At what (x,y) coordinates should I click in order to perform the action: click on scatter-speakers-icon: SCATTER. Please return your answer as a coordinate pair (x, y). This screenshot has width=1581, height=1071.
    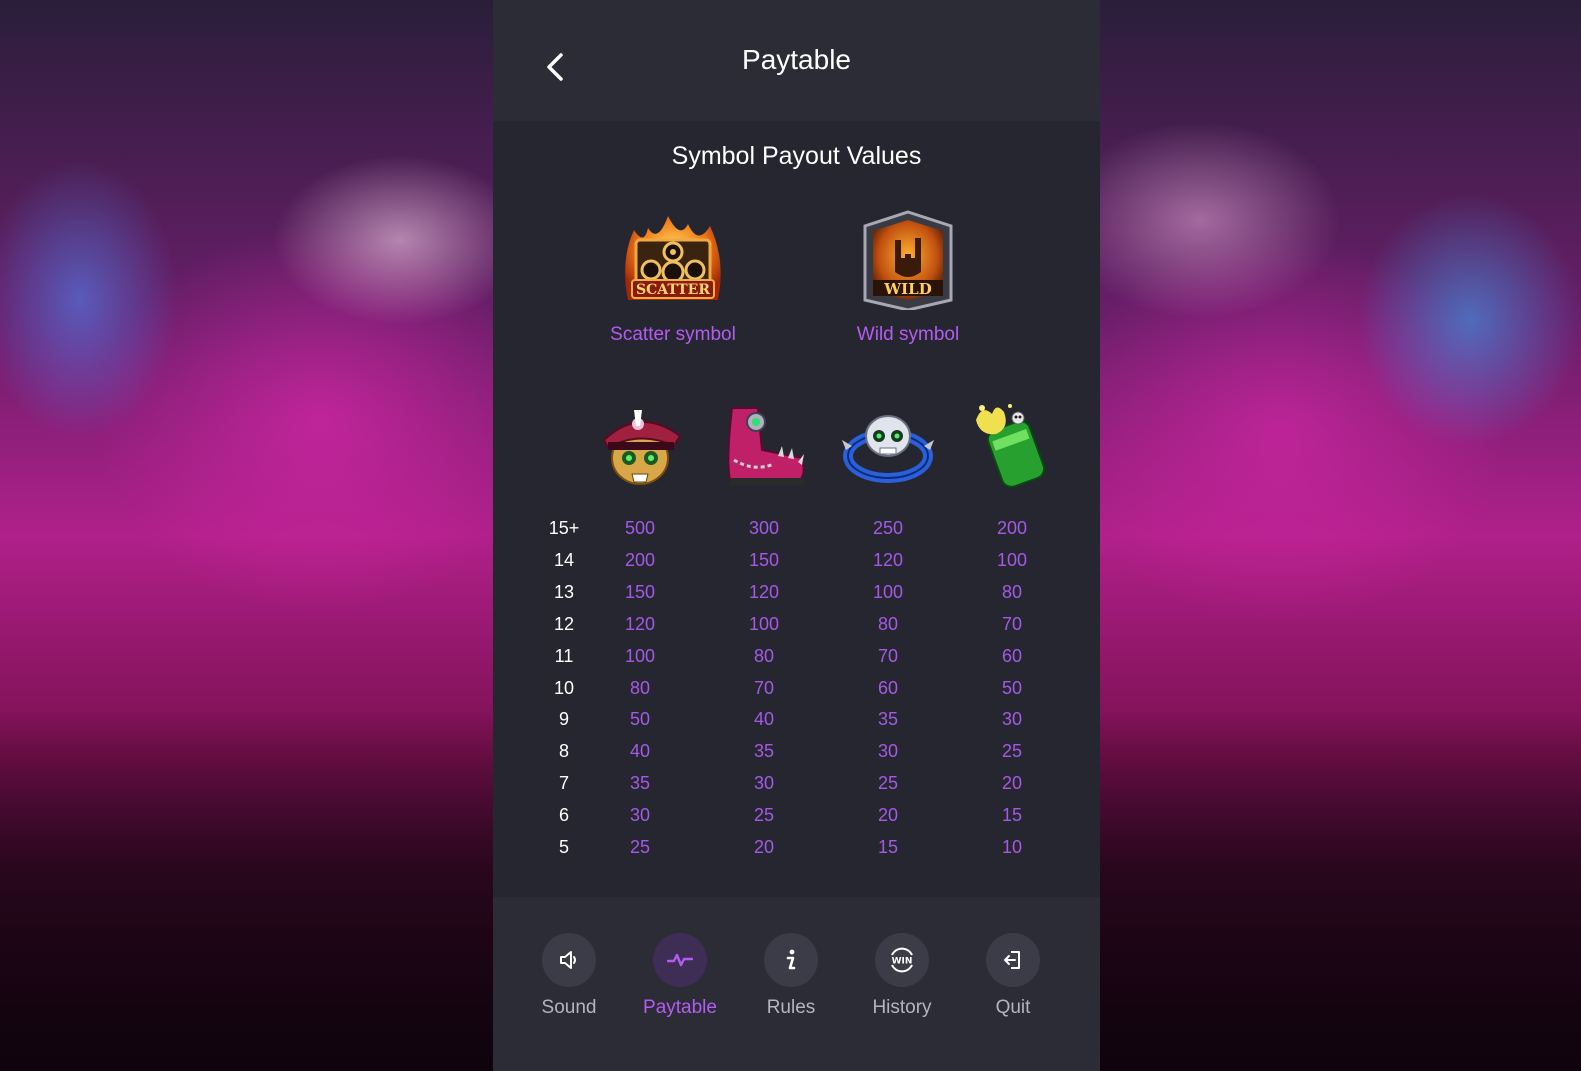
    Looking at the image, I should click on (673, 258).